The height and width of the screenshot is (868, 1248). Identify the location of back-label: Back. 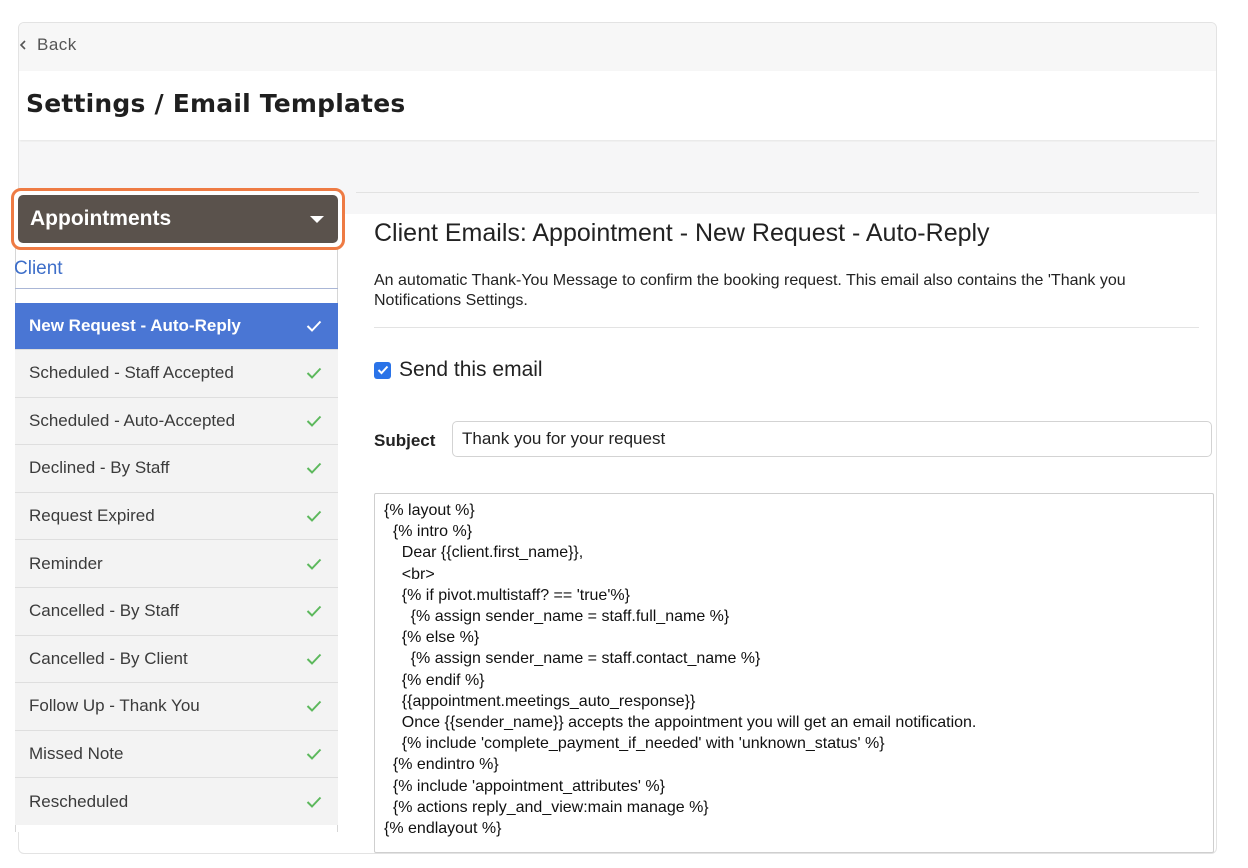
(57, 44).